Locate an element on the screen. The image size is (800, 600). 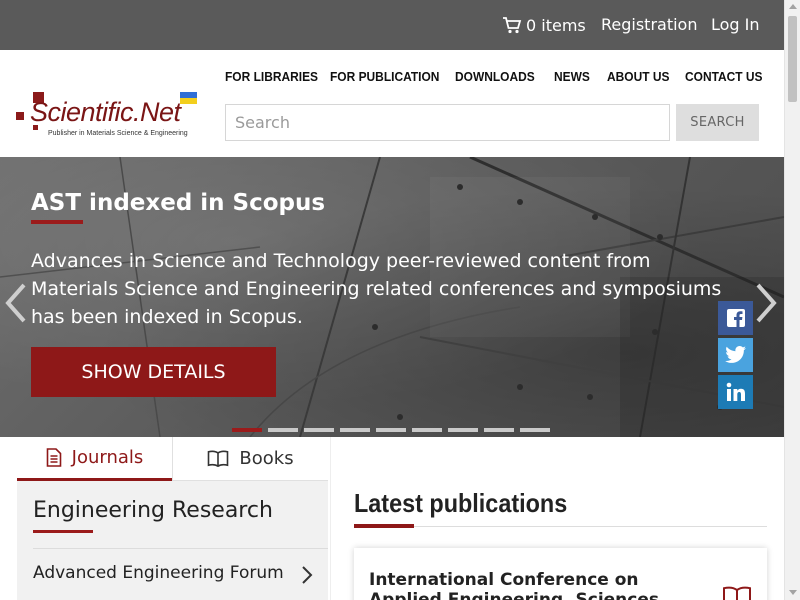
tab-books-label: Books is located at coordinates (266, 458).